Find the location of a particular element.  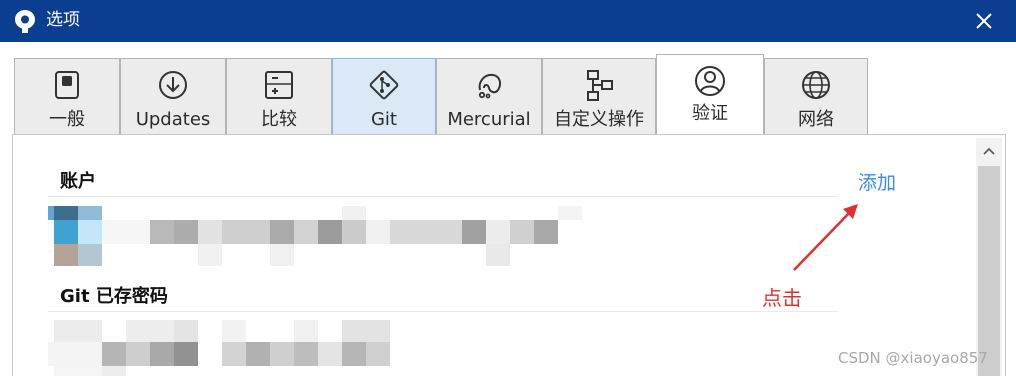

watermark: CSDN @xiaoyao857 is located at coordinates (913, 358).